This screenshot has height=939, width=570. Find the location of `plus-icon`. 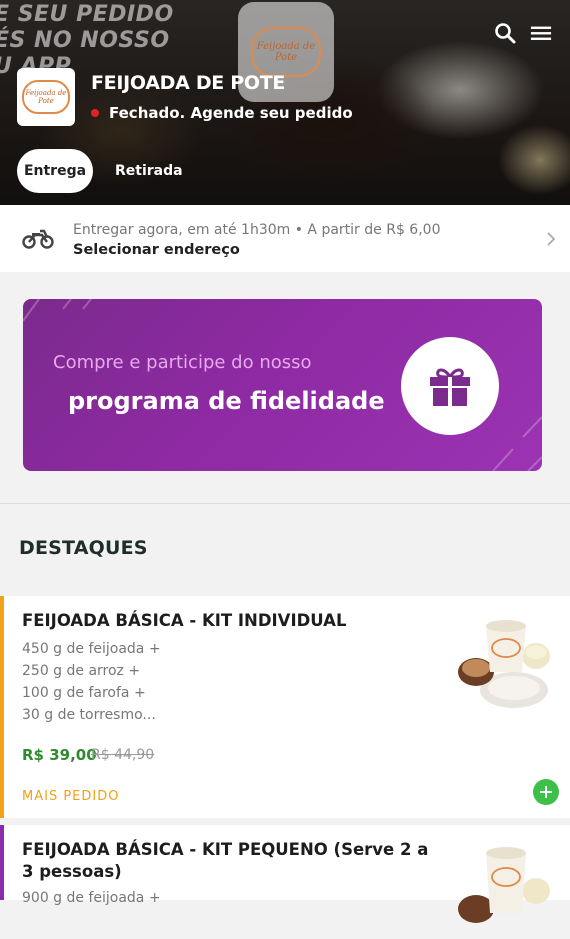

plus-icon is located at coordinates (546, 792).